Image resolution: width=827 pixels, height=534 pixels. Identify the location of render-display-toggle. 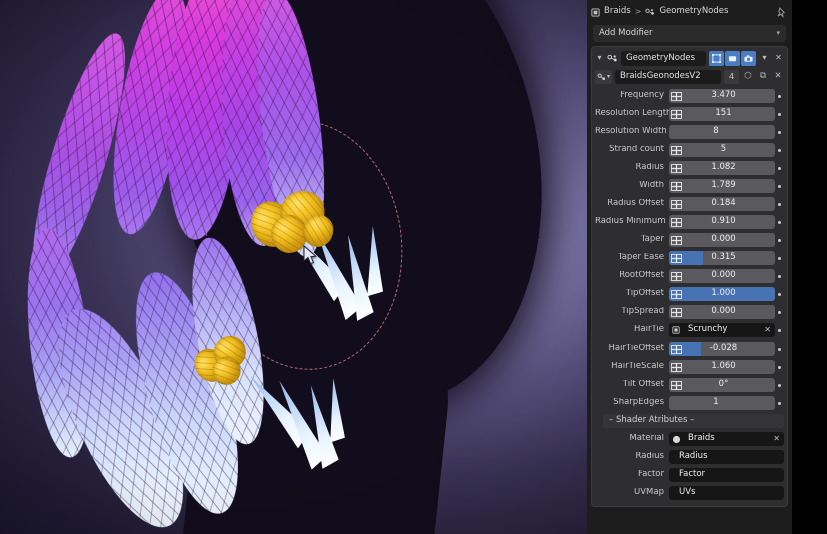
(748, 58).